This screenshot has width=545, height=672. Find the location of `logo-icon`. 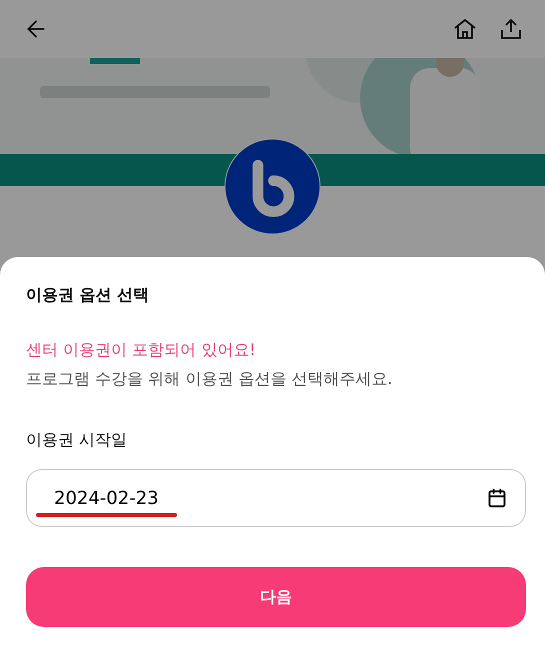

logo-icon is located at coordinates (272, 186).